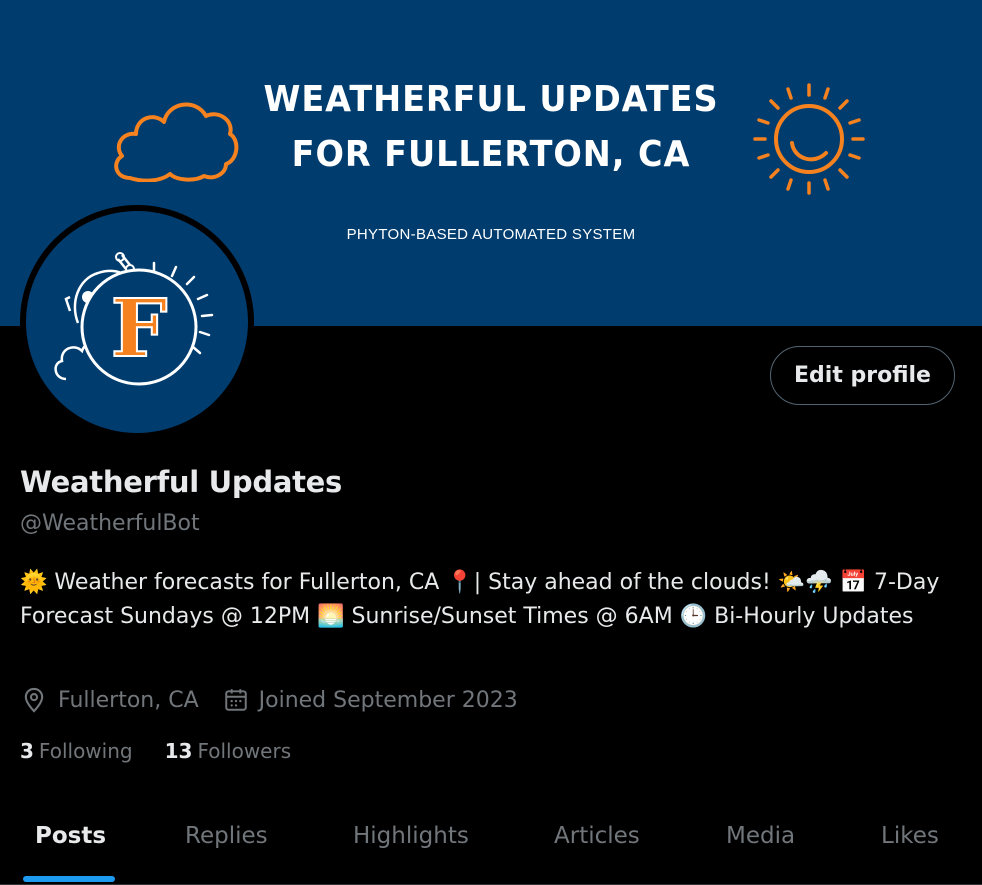 This screenshot has width=982, height=885. What do you see at coordinates (139, 328) in the screenshot?
I see `avatar-letter: F` at bounding box center [139, 328].